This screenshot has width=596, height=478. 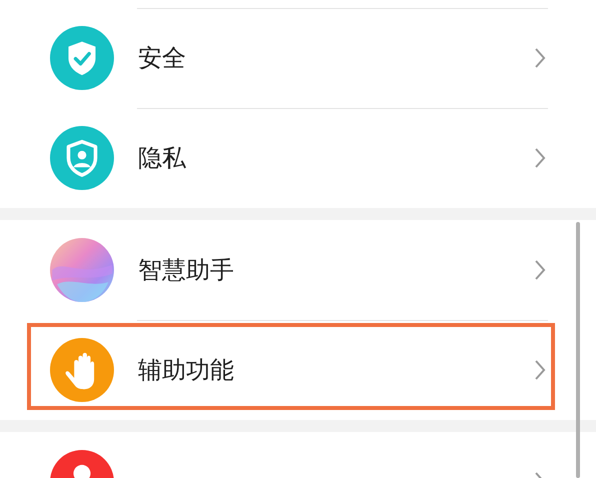 I want to click on hand-icon, so click(x=82, y=370).